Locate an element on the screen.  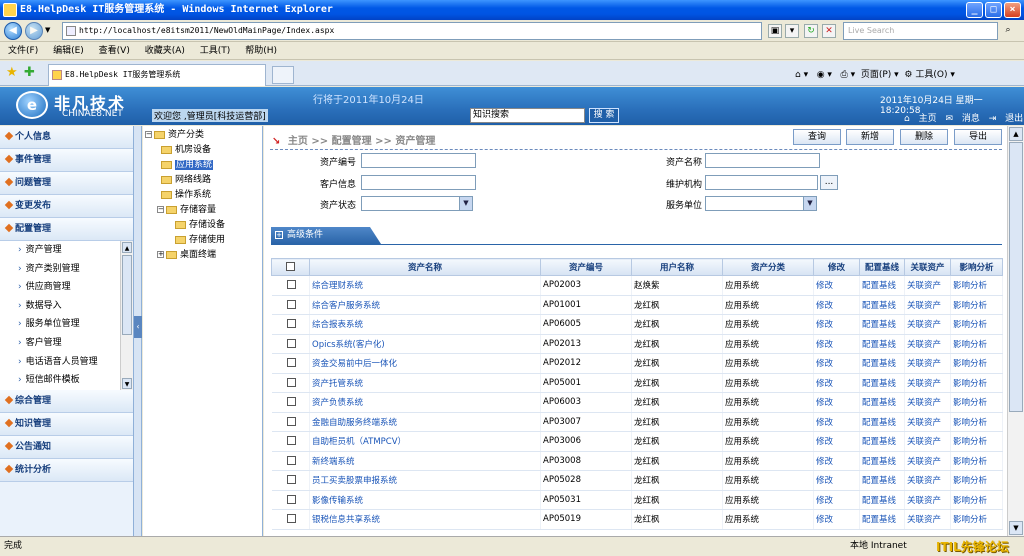
tree-node-desktop: + 桌面终端 is located at coordinates (186, 255).